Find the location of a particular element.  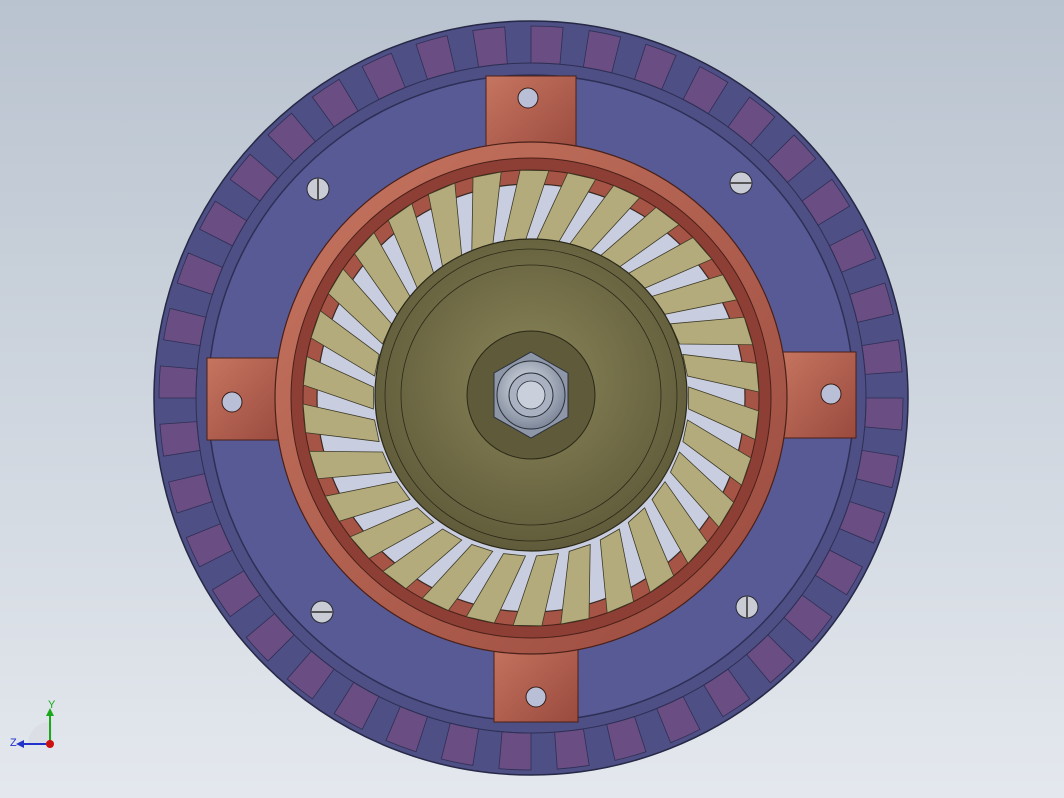

coordinate-triad: Y Z is located at coordinates (38, 728).